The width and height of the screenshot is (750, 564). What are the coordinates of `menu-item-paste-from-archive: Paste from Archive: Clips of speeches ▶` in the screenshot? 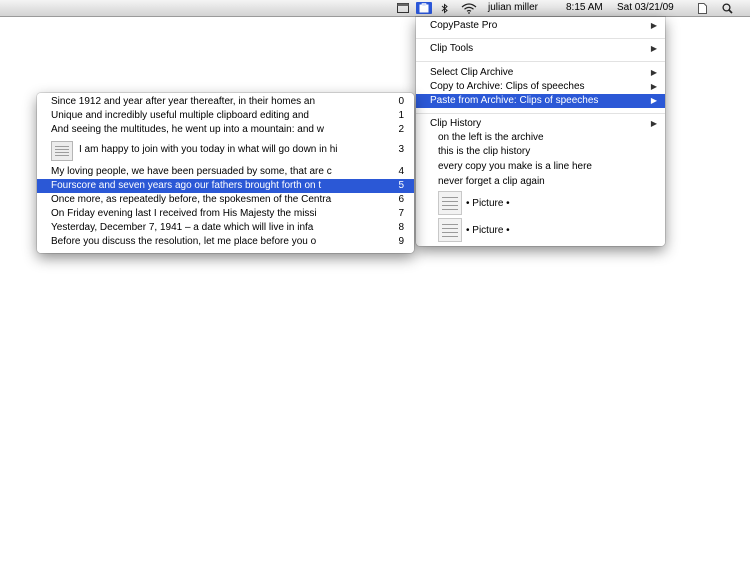 It's located at (540, 101).